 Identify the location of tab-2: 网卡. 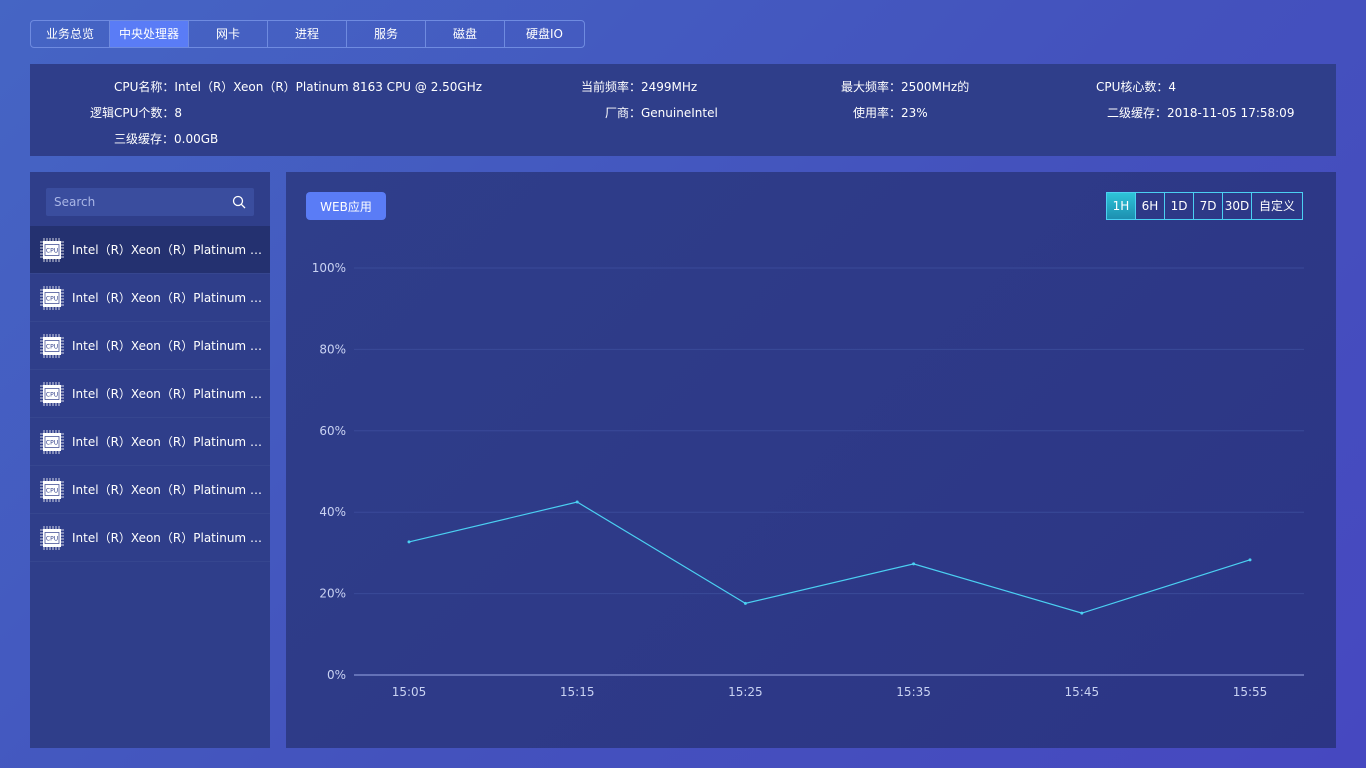
(228, 34).